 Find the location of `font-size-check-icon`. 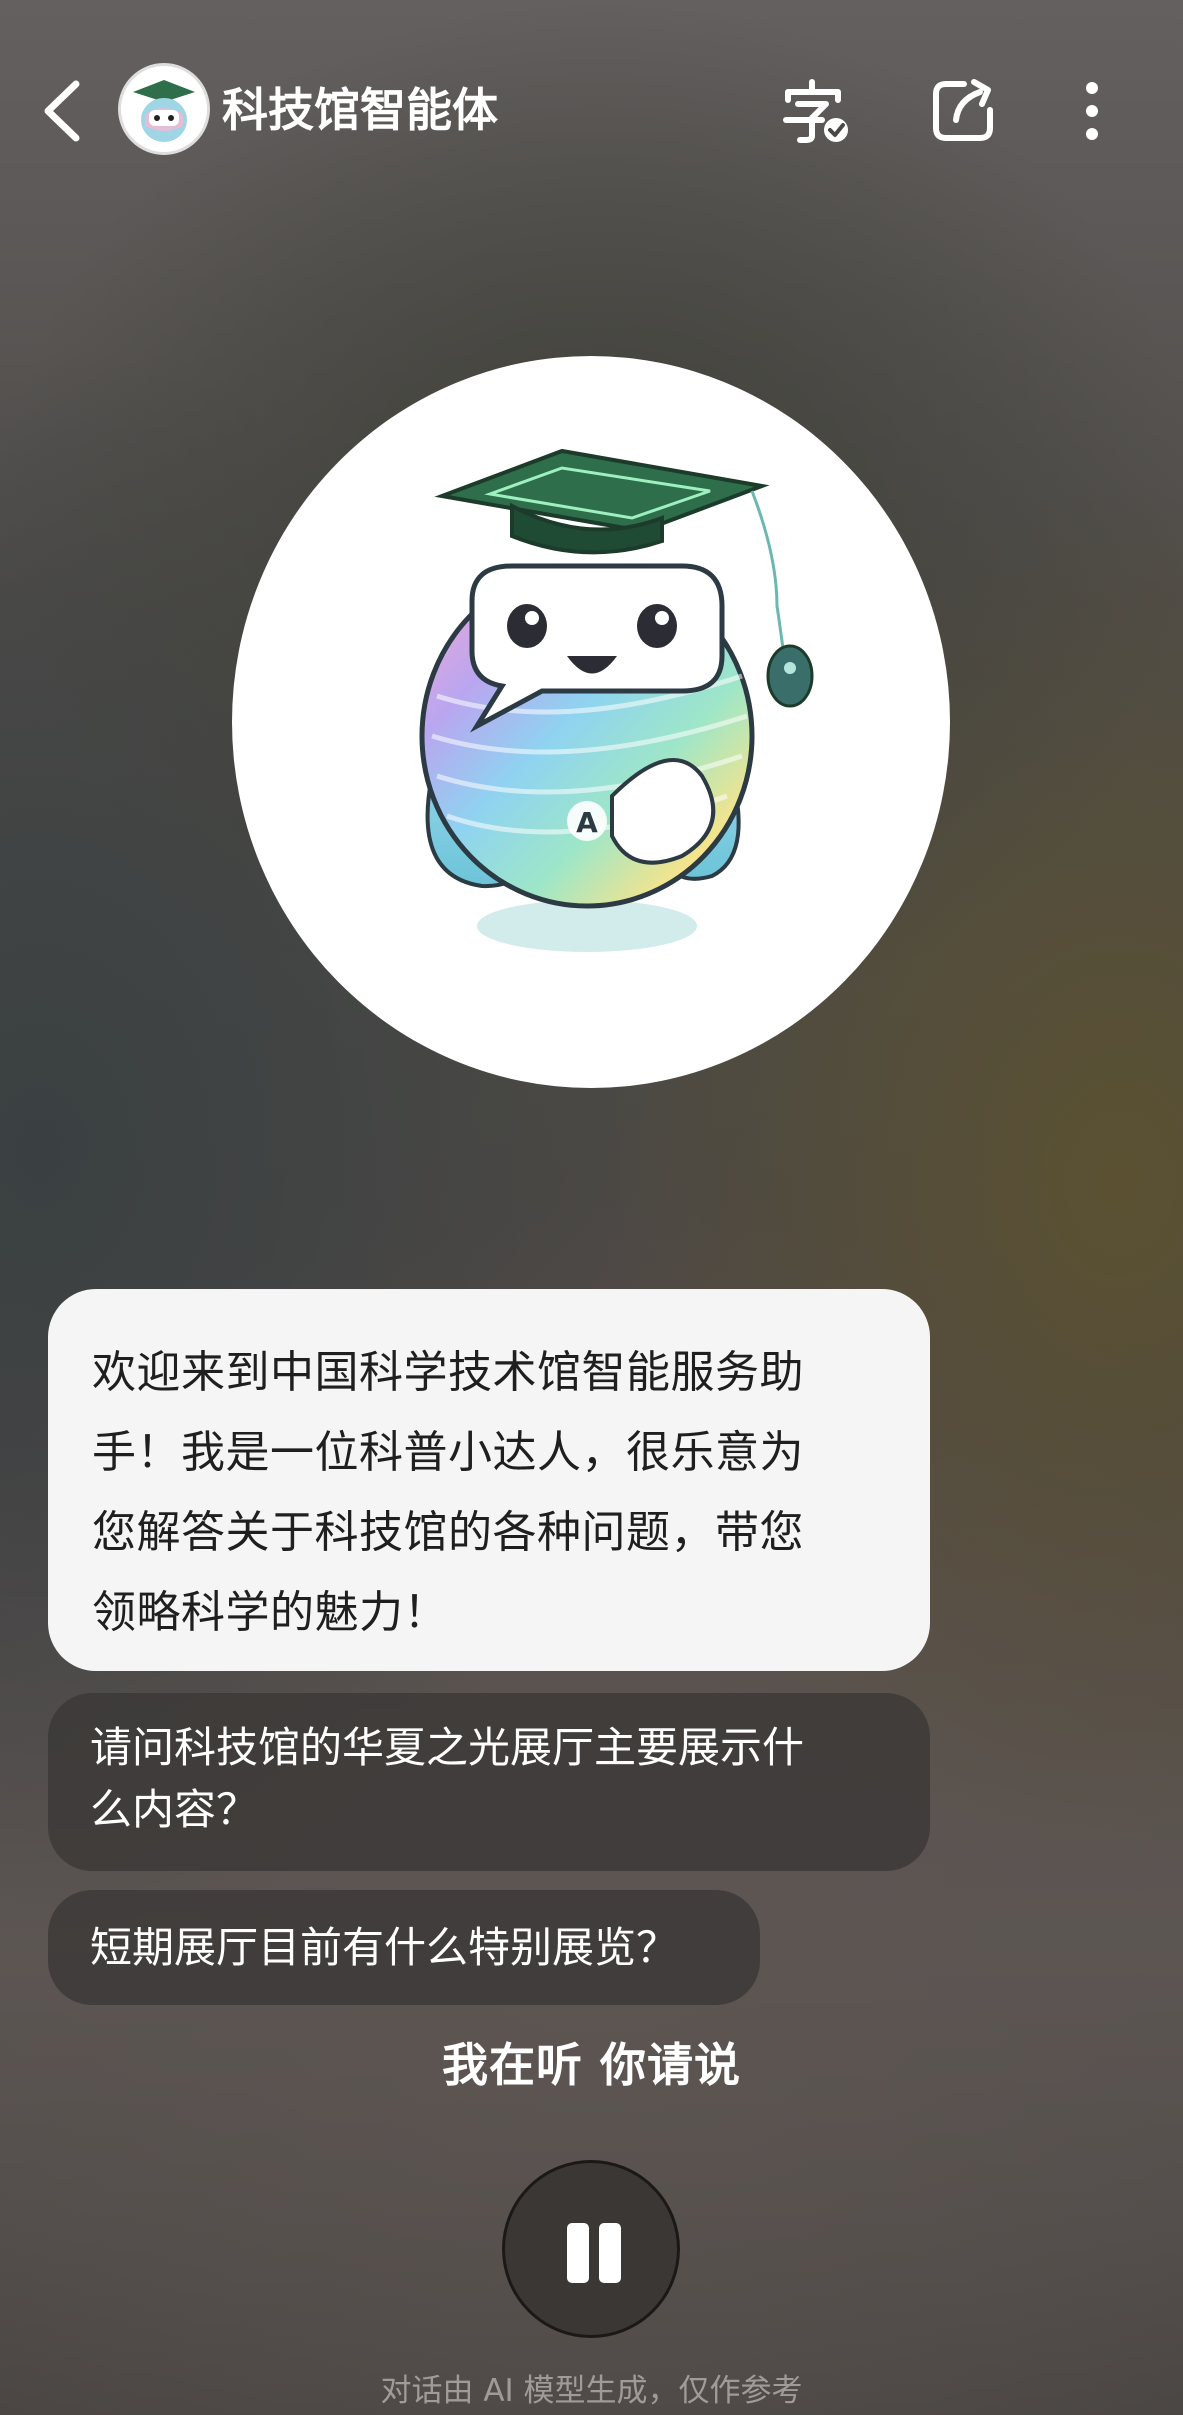

font-size-check-icon is located at coordinates (815, 111).